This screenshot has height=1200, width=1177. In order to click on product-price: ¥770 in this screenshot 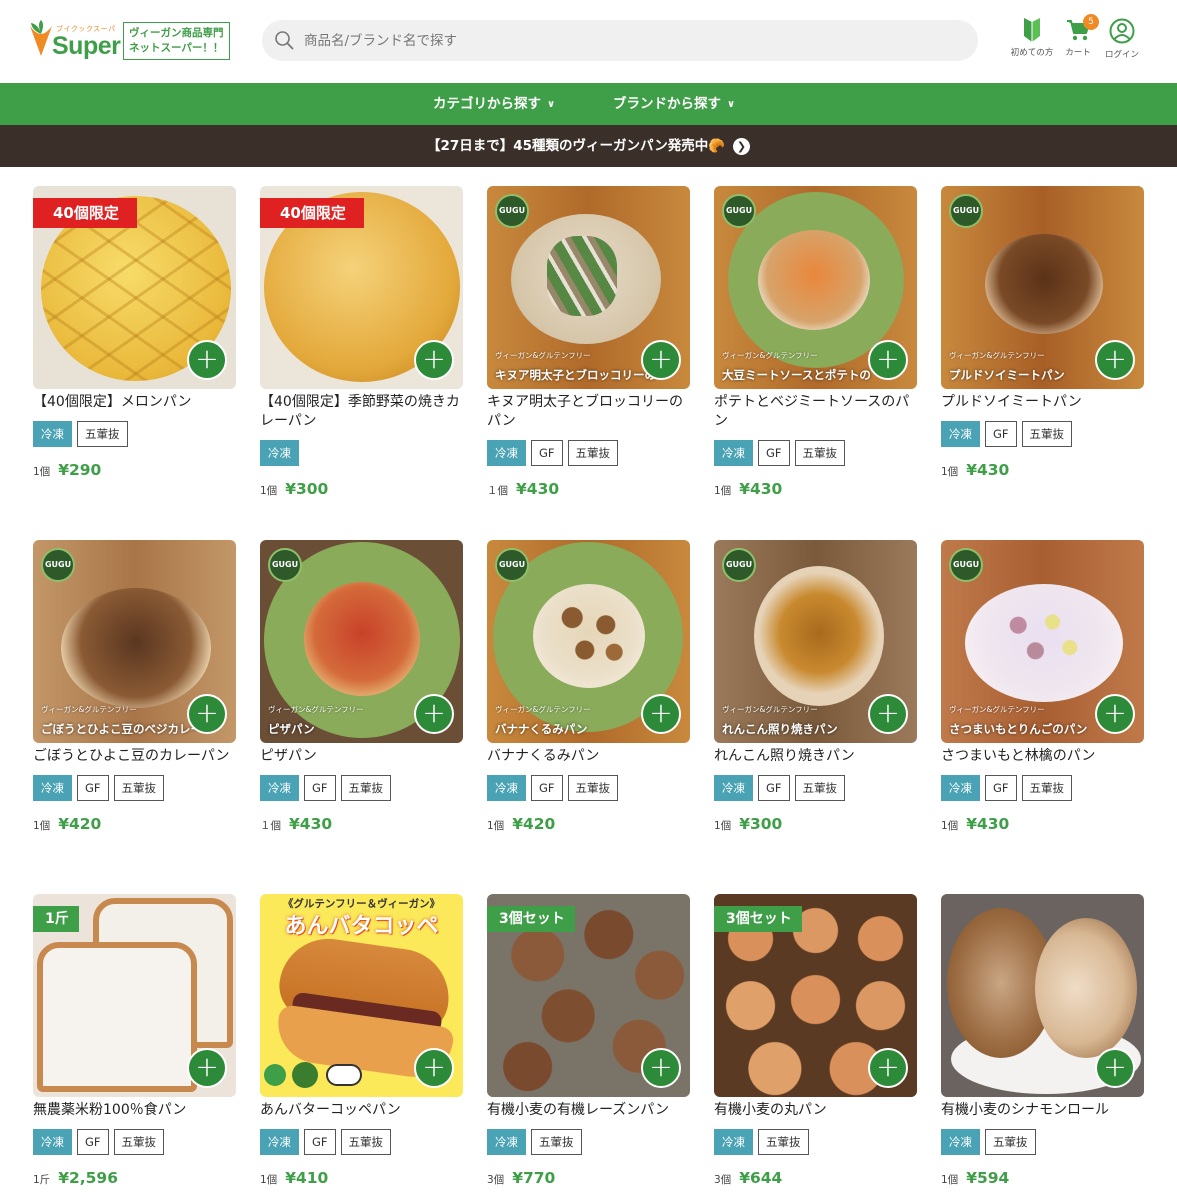, I will do `click(534, 1178)`.